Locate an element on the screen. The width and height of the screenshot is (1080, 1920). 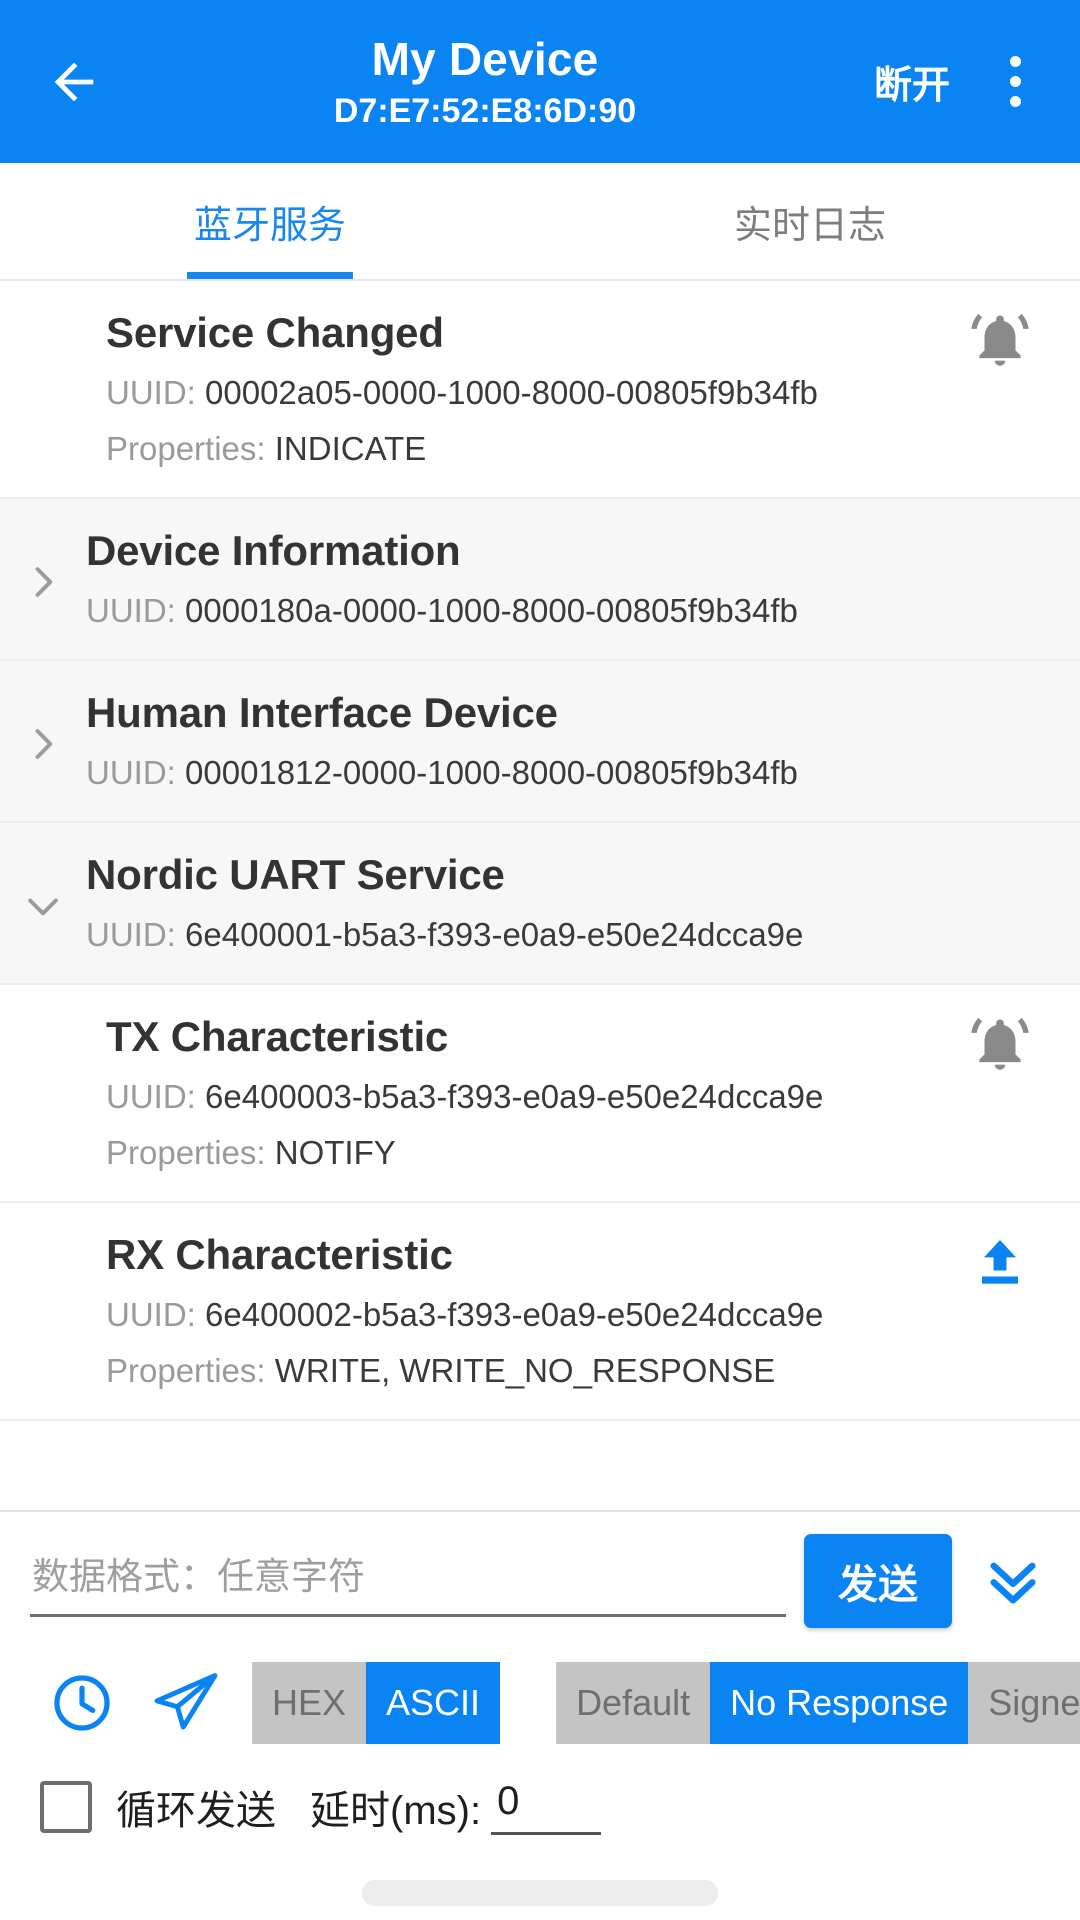
back-button is located at coordinates (74, 82).